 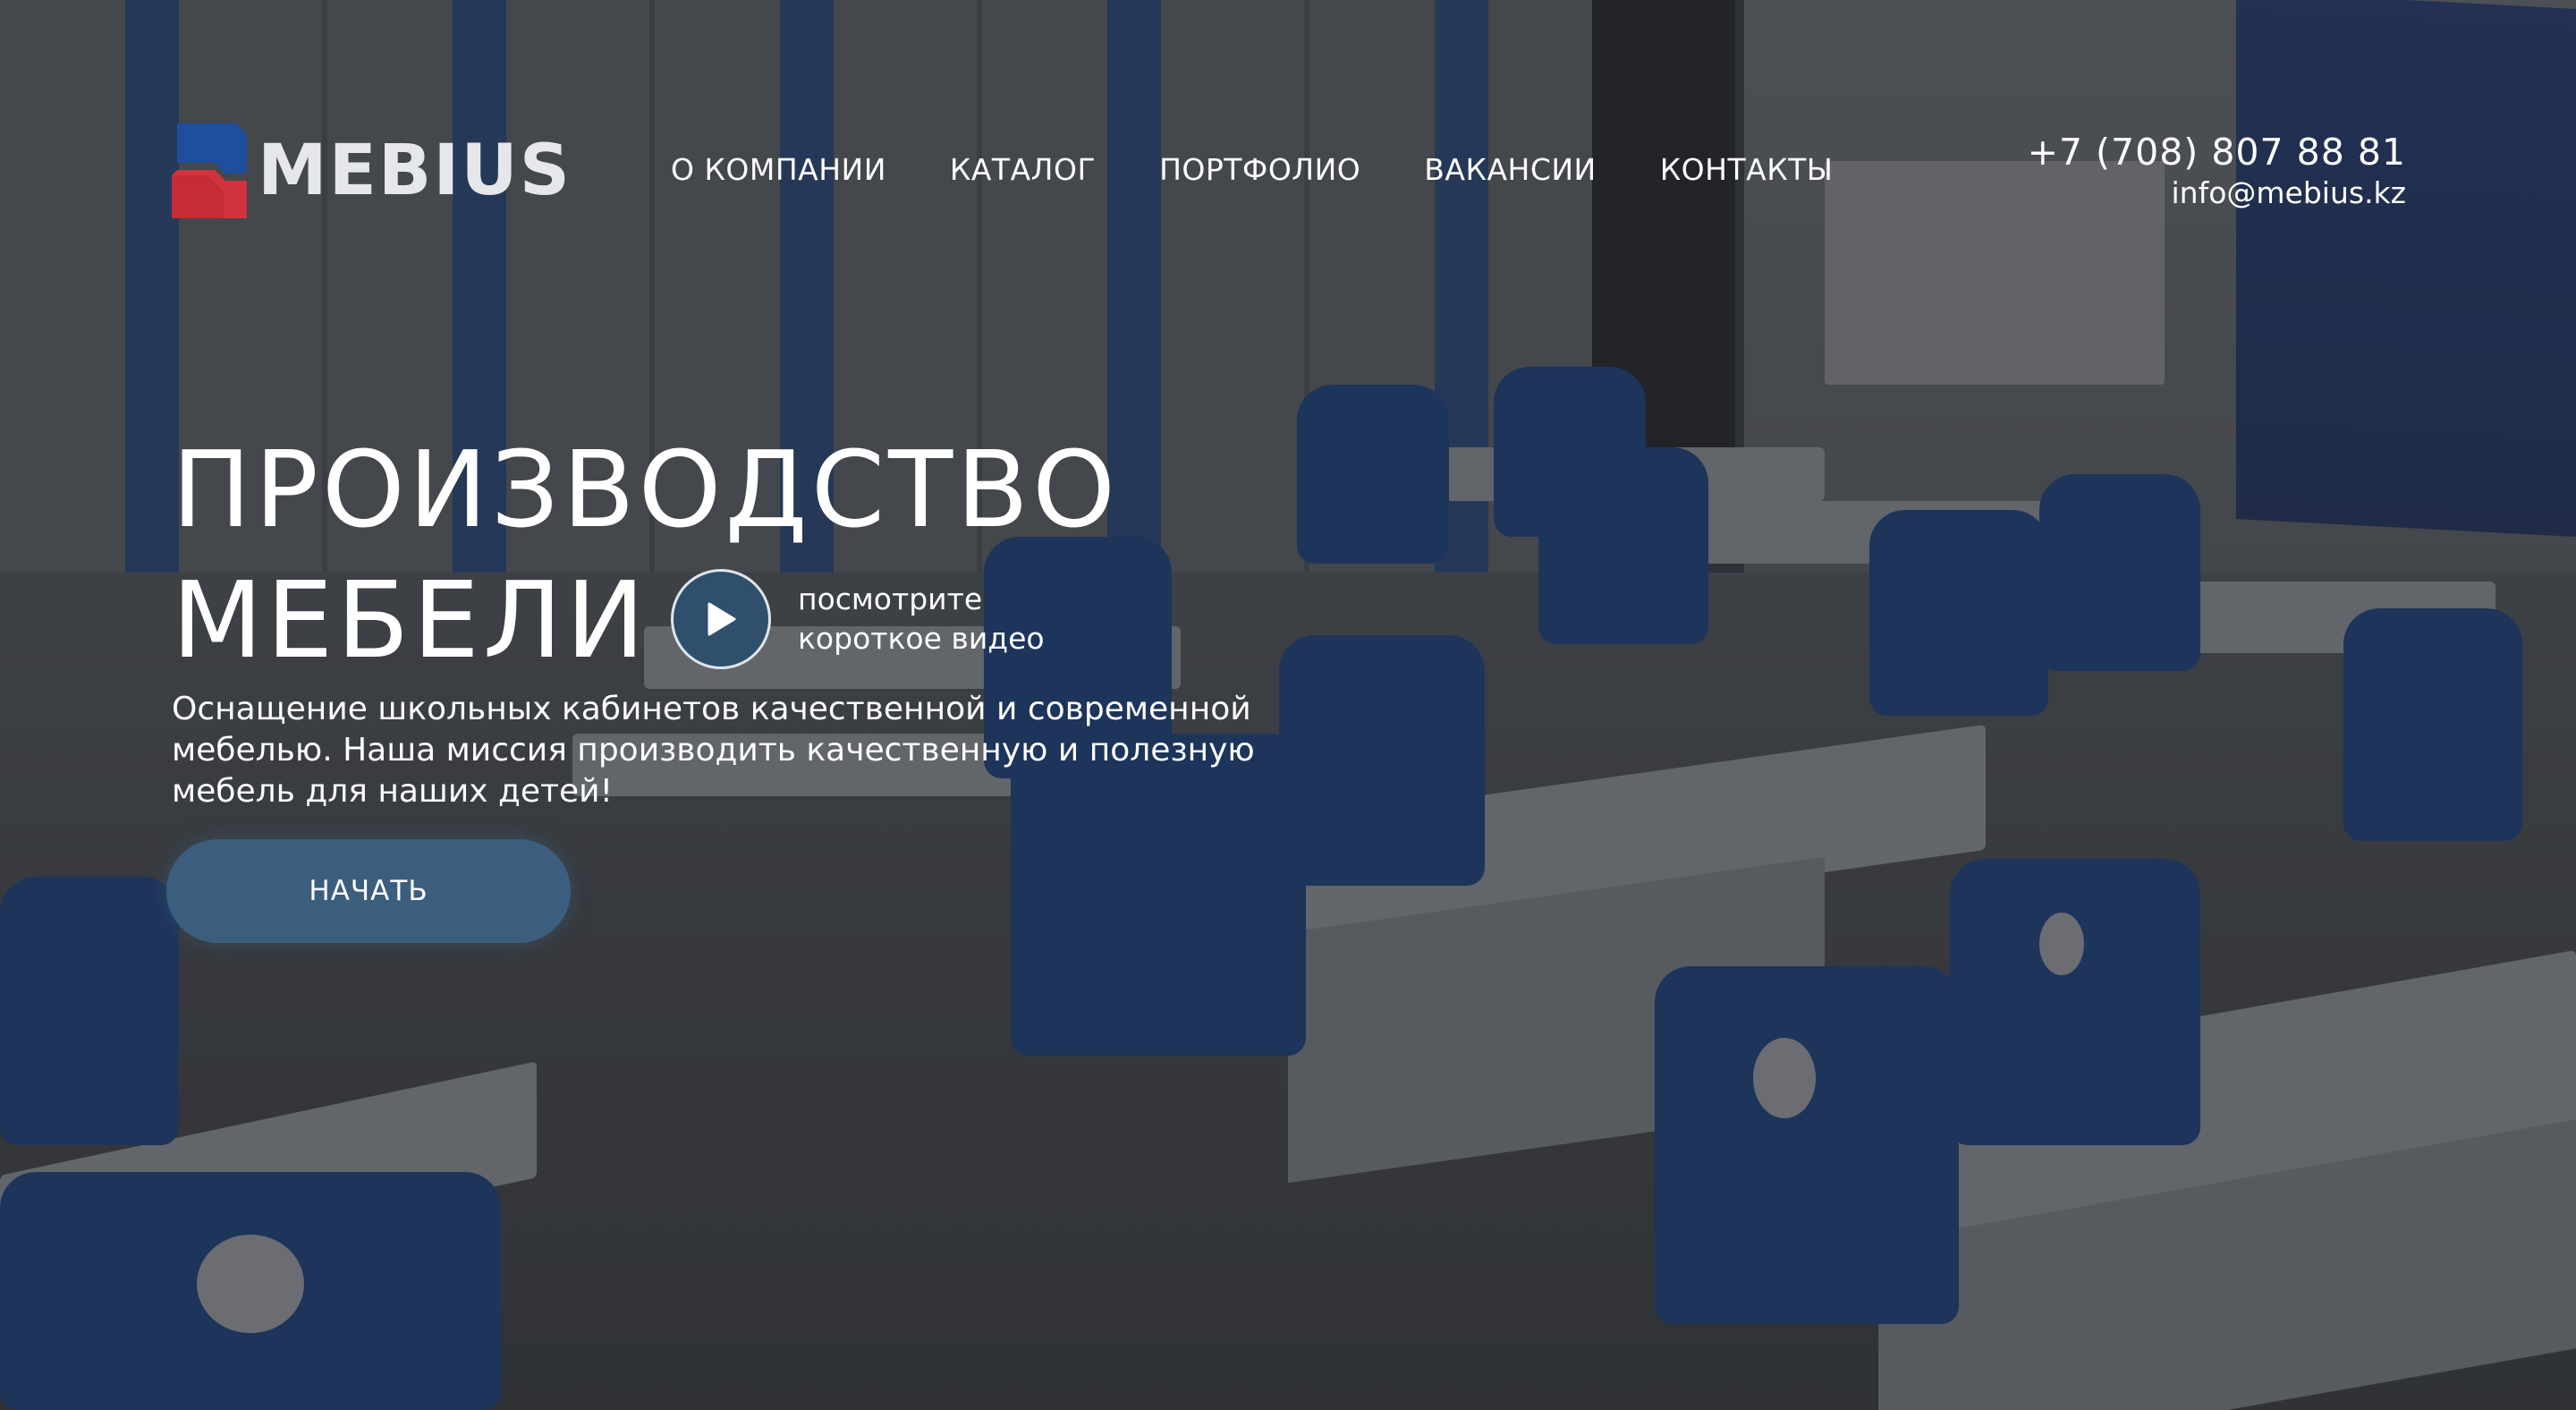 I want to click on hero-title-line-1: ПРОИЗВОДСТВО, so click(x=646, y=490).